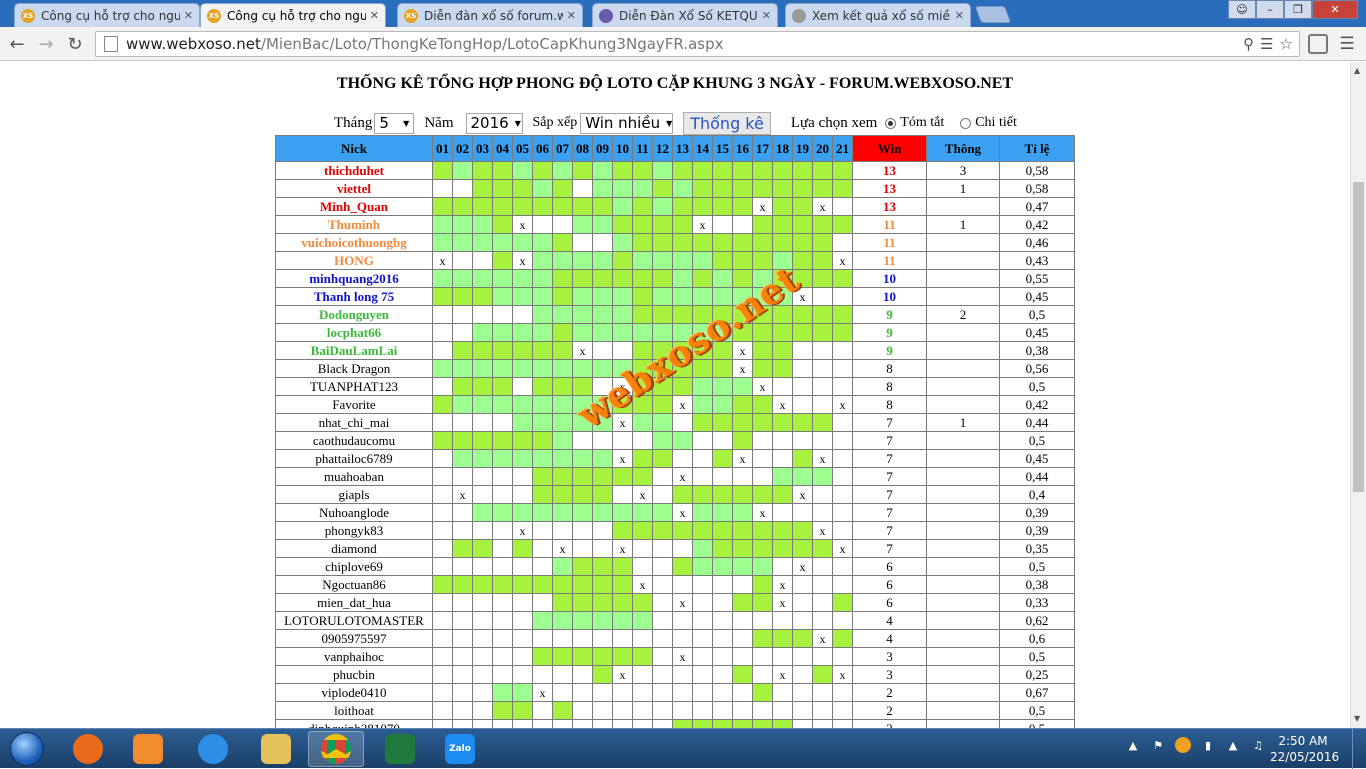 This screenshot has height=769, width=1366. I want to click on header-nick: Nick, so click(354, 148).